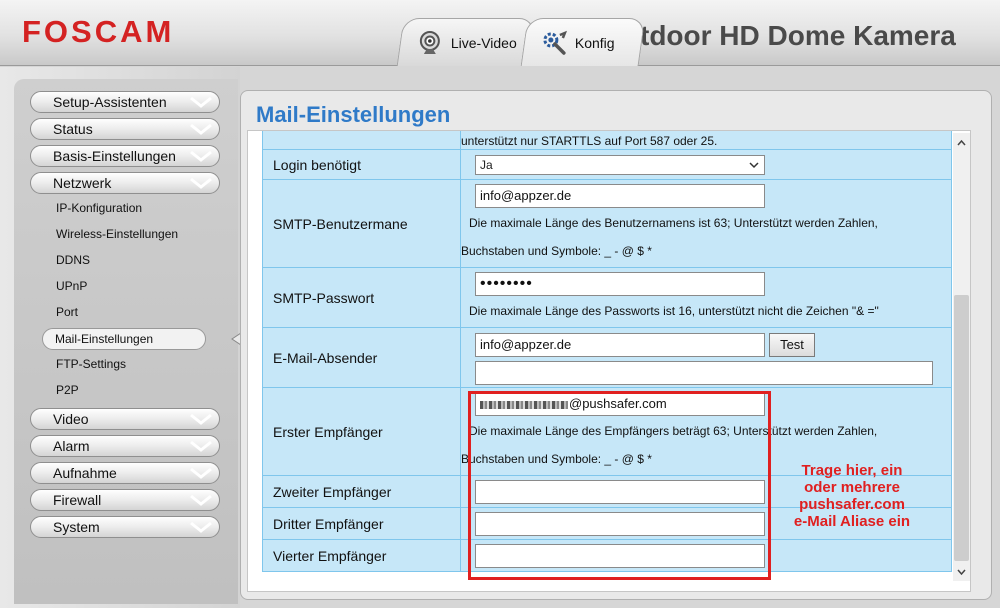 Image resolution: width=1000 pixels, height=608 pixels. Describe the element at coordinates (125, 419) in the screenshot. I see `sidebar-item-video: Video` at that location.